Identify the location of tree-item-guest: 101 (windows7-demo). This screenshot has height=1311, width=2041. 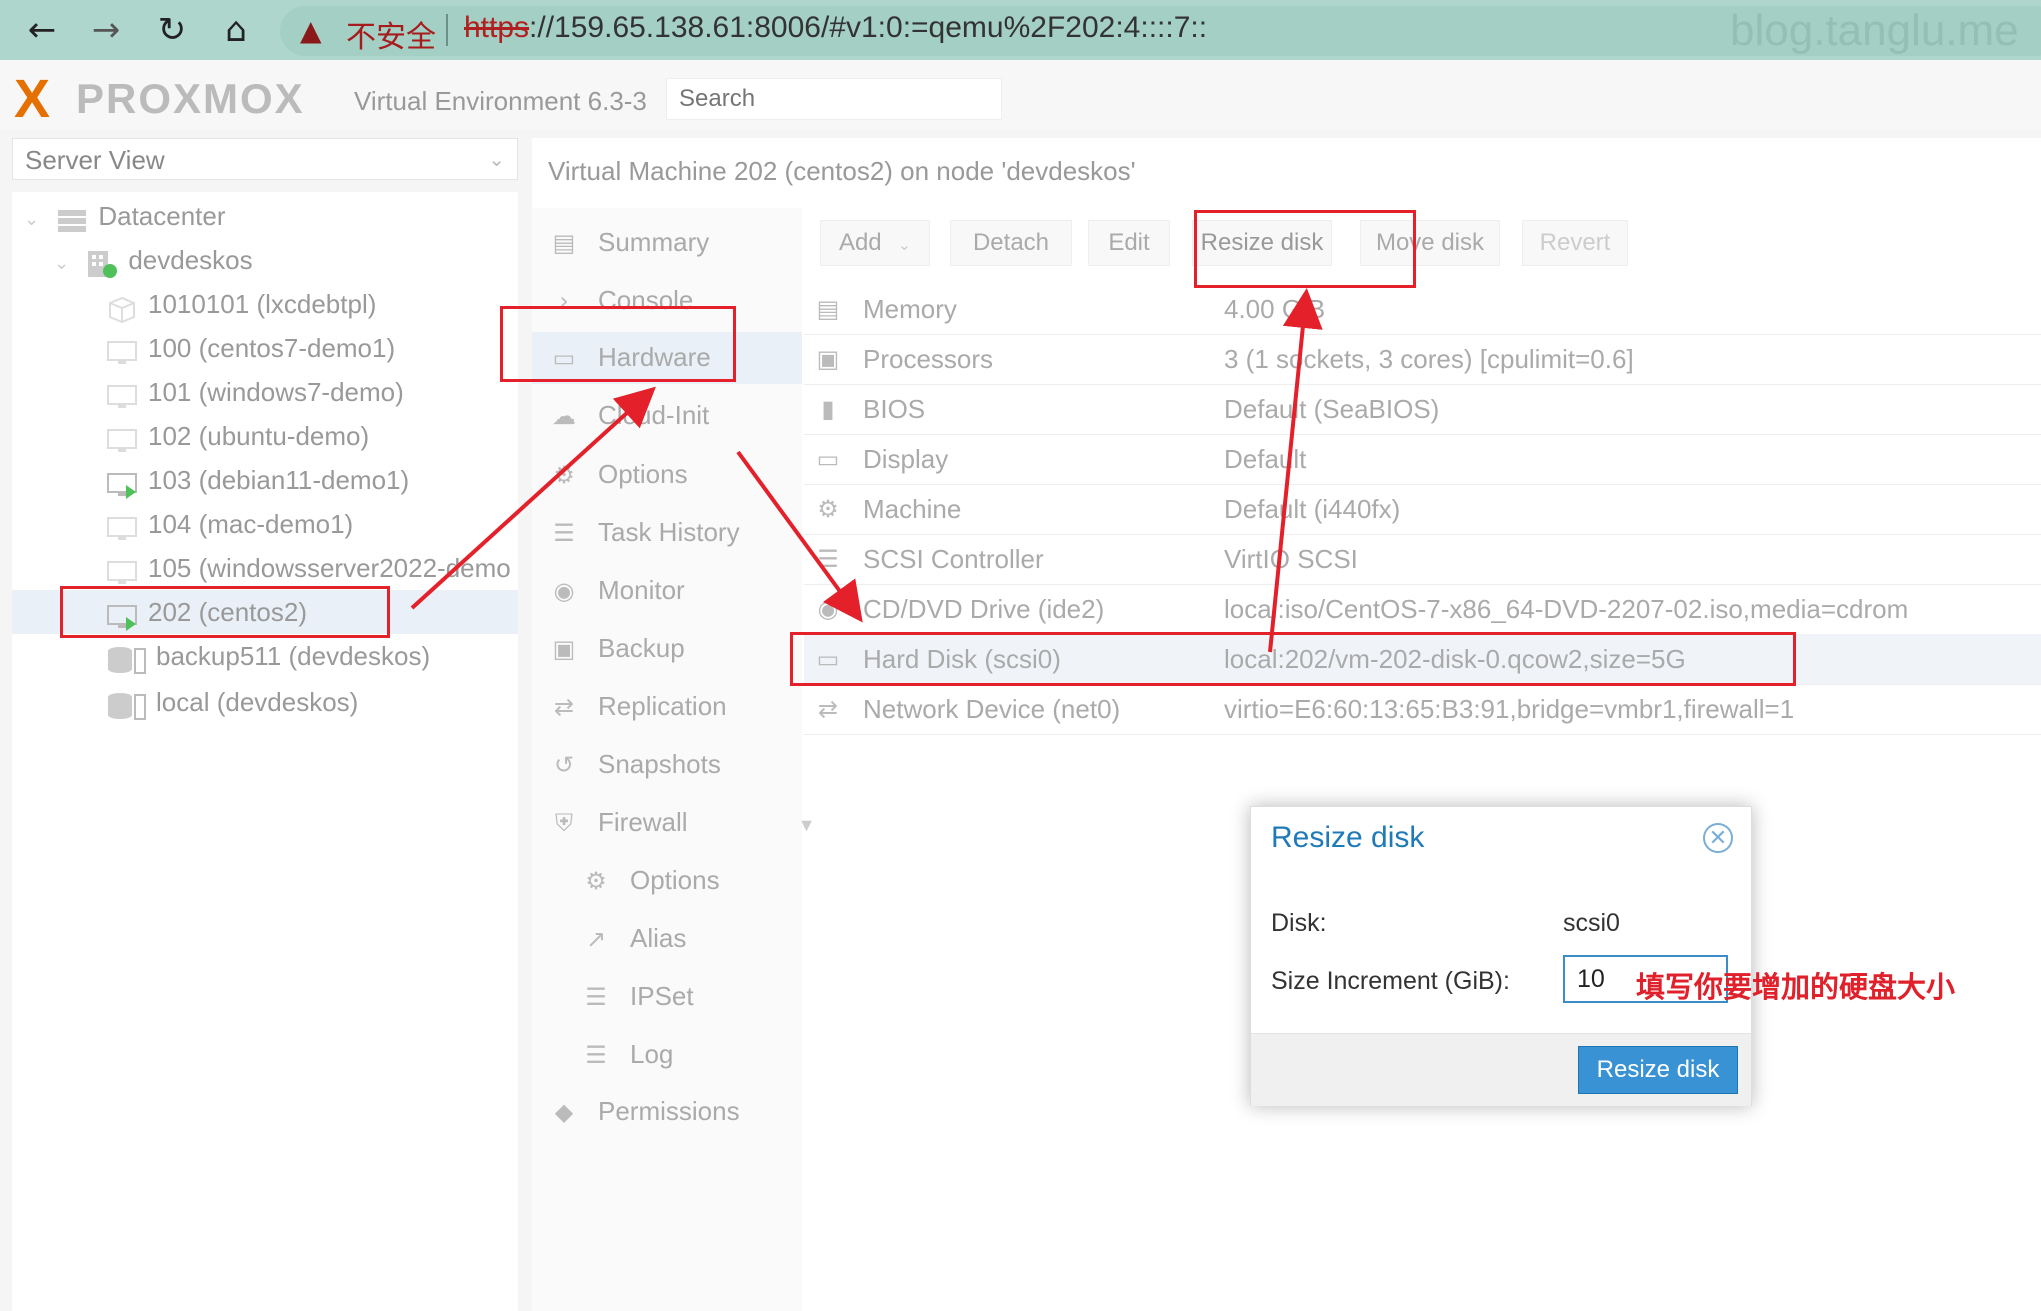
(255, 392).